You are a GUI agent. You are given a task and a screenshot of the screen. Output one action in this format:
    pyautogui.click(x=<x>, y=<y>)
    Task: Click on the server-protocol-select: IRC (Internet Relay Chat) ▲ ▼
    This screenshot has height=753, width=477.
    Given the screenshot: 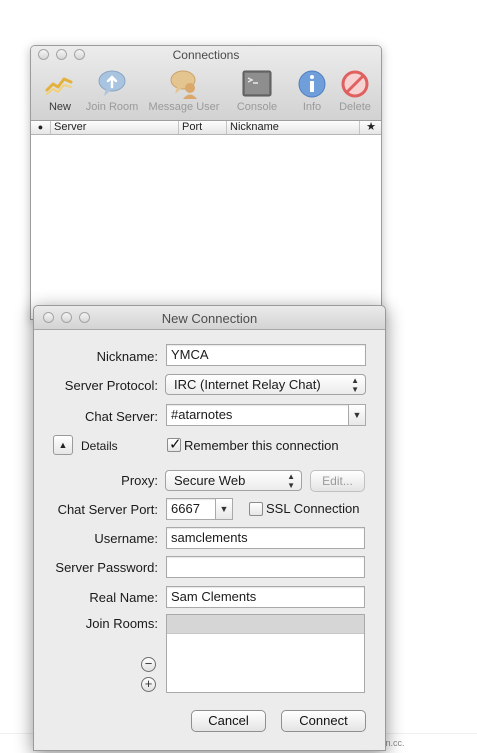 What is the action you would take?
    pyautogui.click(x=265, y=384)
    